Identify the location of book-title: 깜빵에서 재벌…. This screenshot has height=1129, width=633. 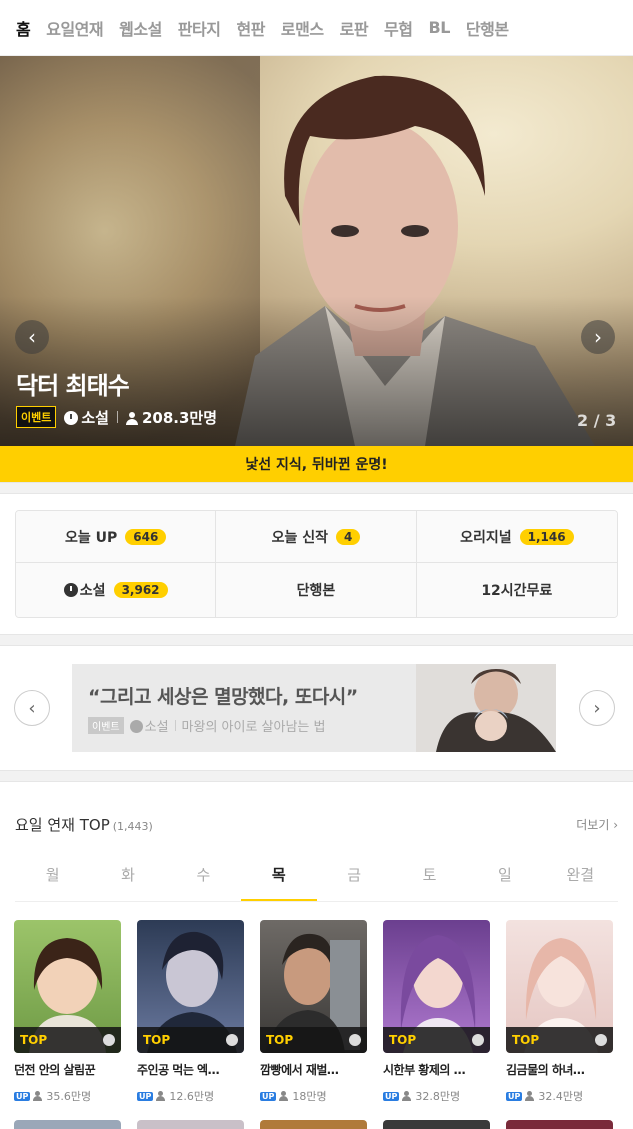
(299, 1070).